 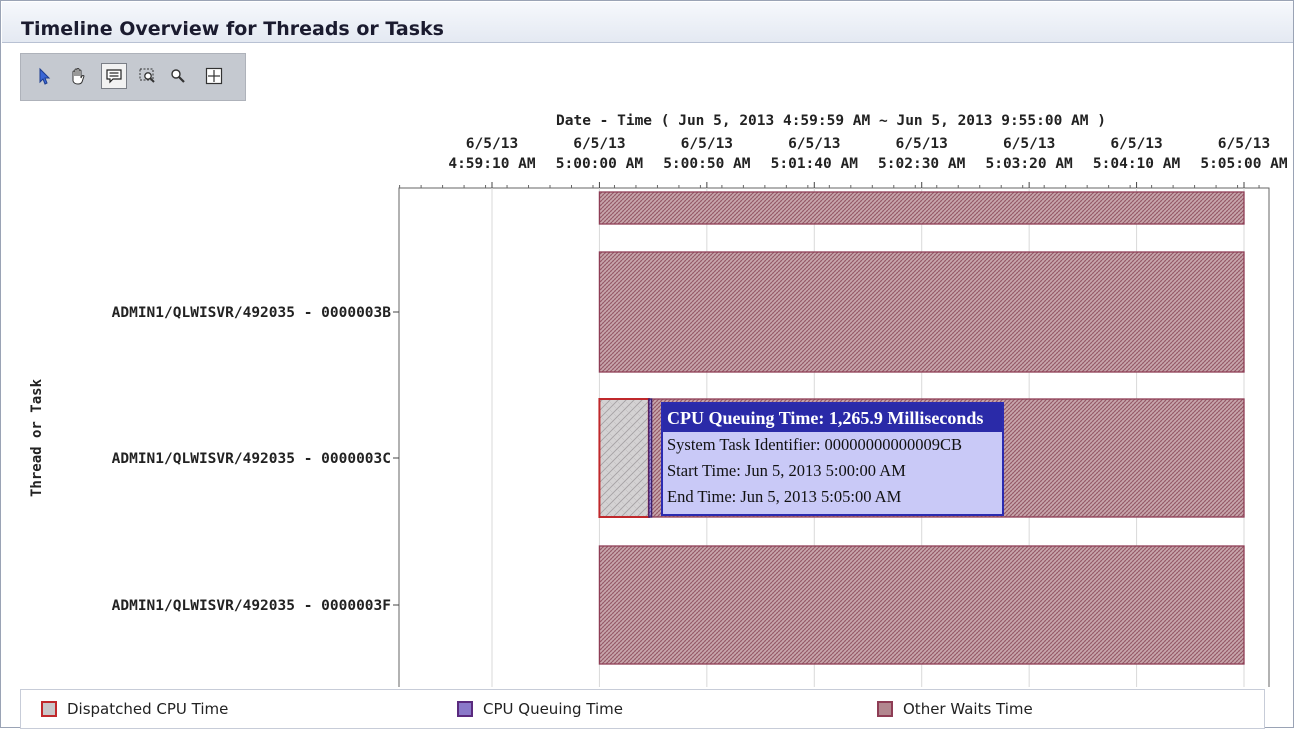 What do you see at coordinates (1029, 164) in the screenshot?
I see `x-tick-time: 5:03:20 AM` at bounding box center [1029, 164].